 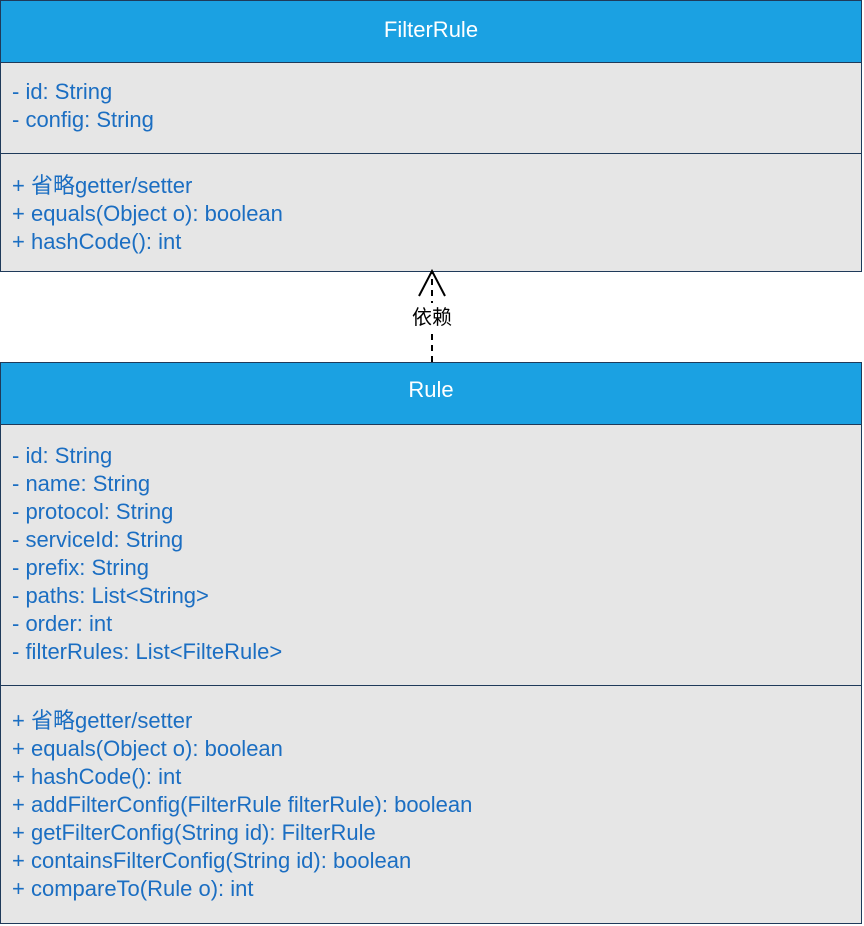 I want to click on rule-attribute: - prefix: String, so click(x=80, y=567).